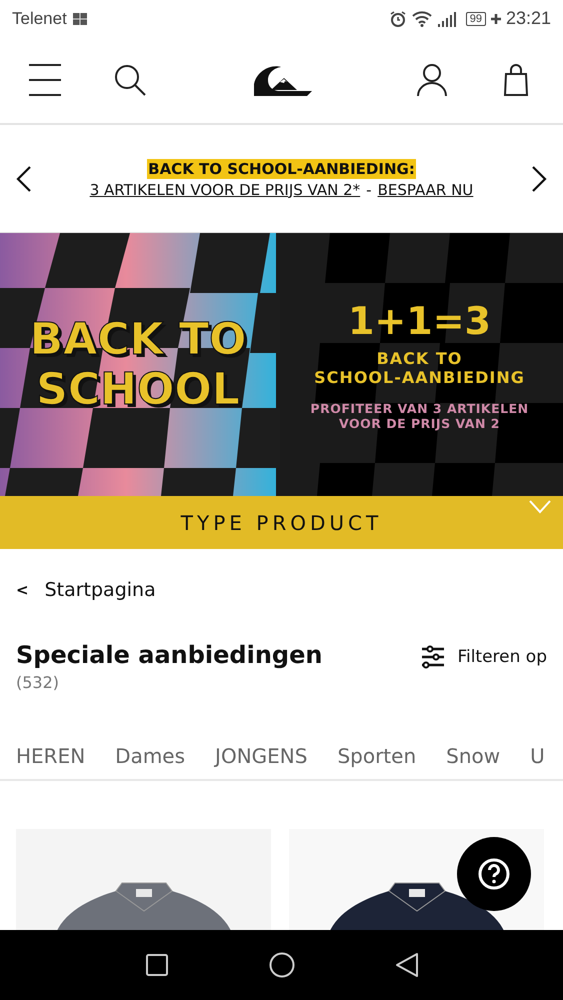  Describe the element at coordinates (495, 19) in the screenshot. I see `charging-icon` at that location.